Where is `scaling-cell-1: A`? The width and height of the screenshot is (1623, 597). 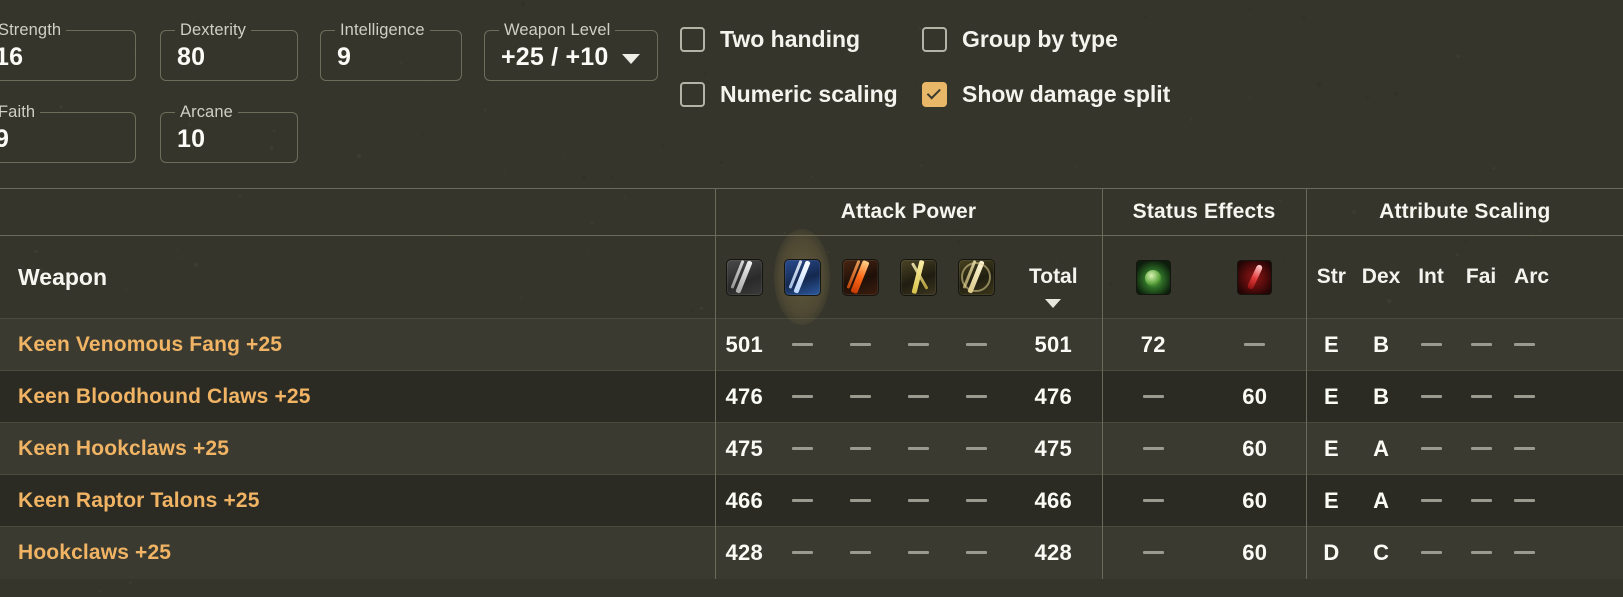 scaling-cell-1: A is located at coordinates (1381, 448).